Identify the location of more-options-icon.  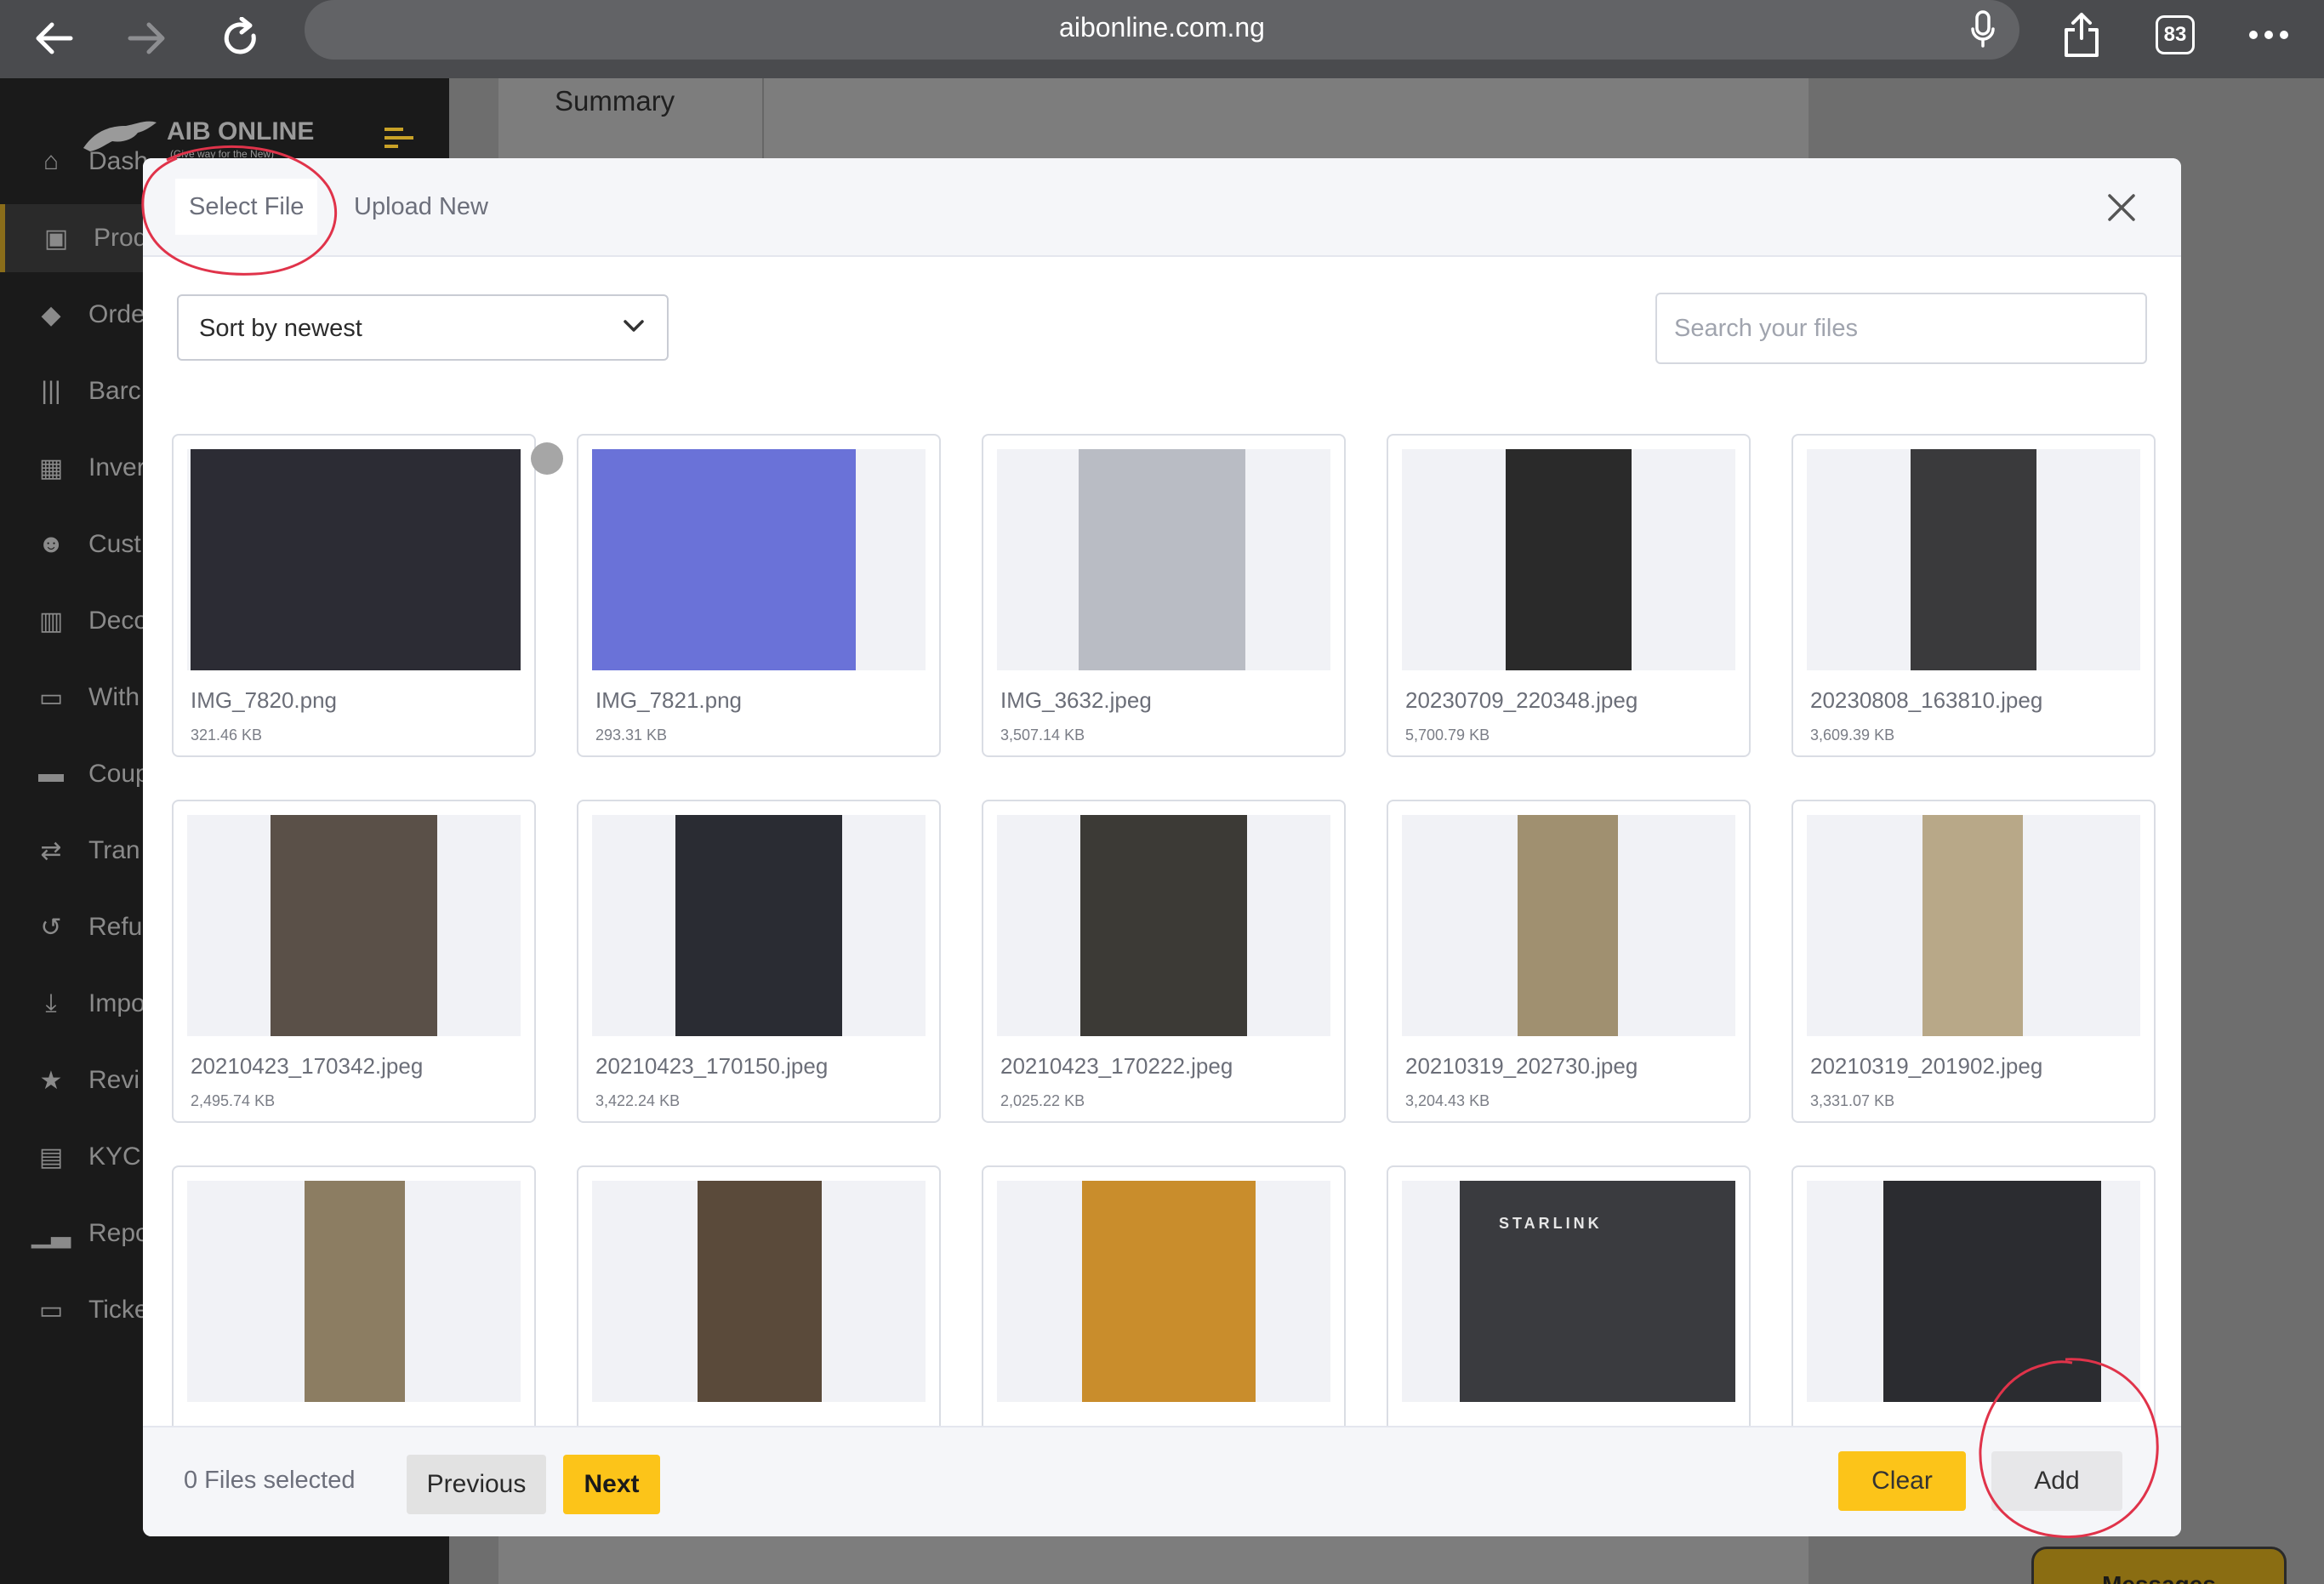
(2268, 35).